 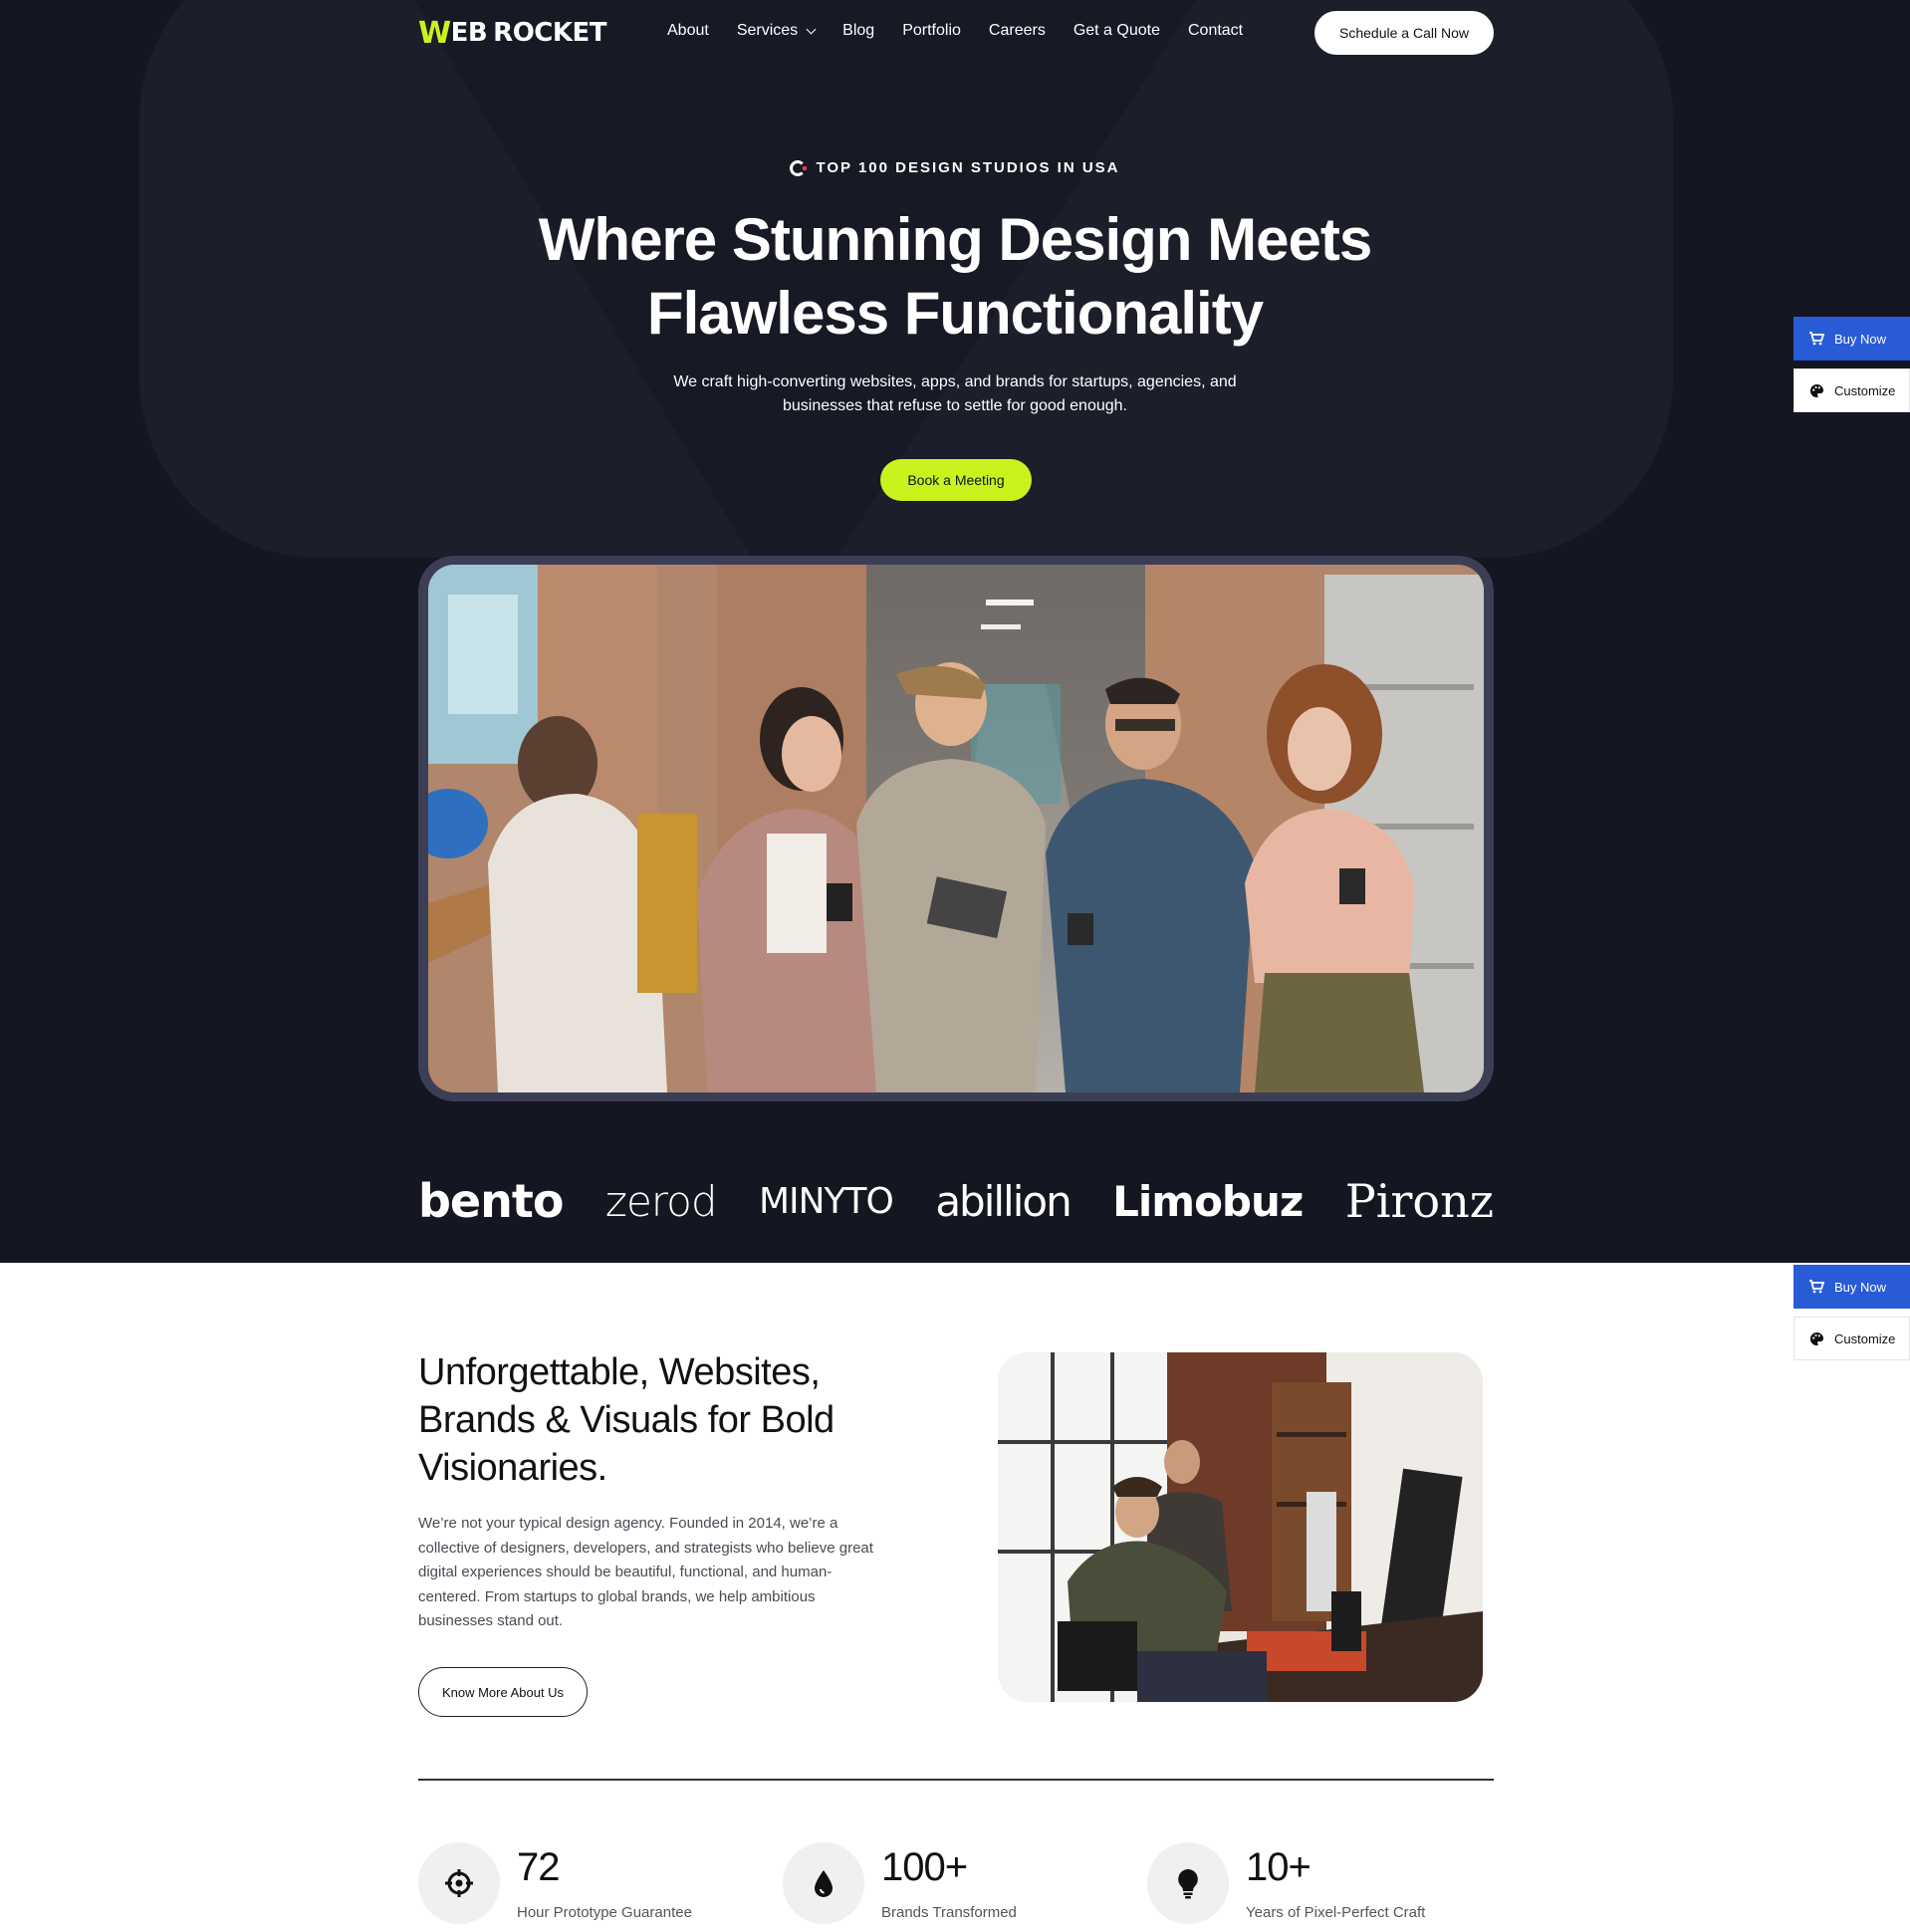 What do you see at coordinates (826, 1201) in the screenshot?
I see `brand-logo-minyto: MINYTO` at bounding box center [826, 1201].